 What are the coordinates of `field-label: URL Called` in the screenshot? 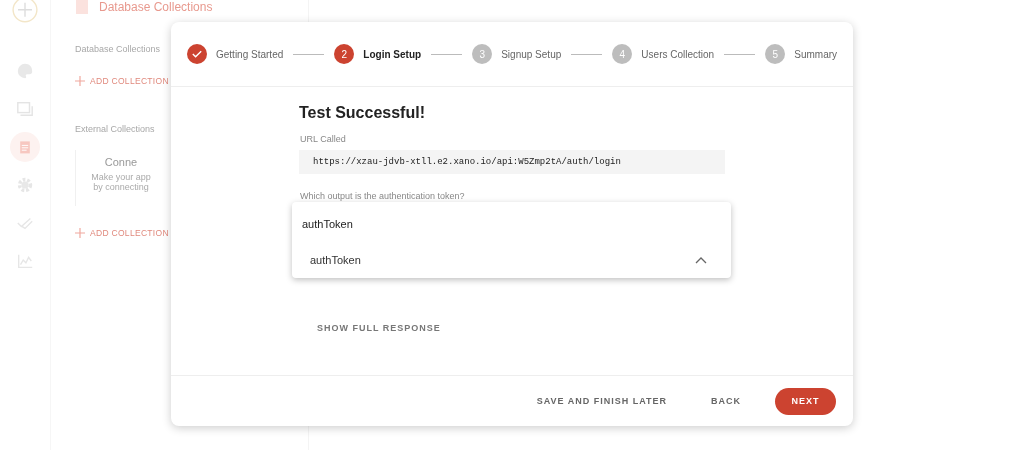 It's located at (323, 139).